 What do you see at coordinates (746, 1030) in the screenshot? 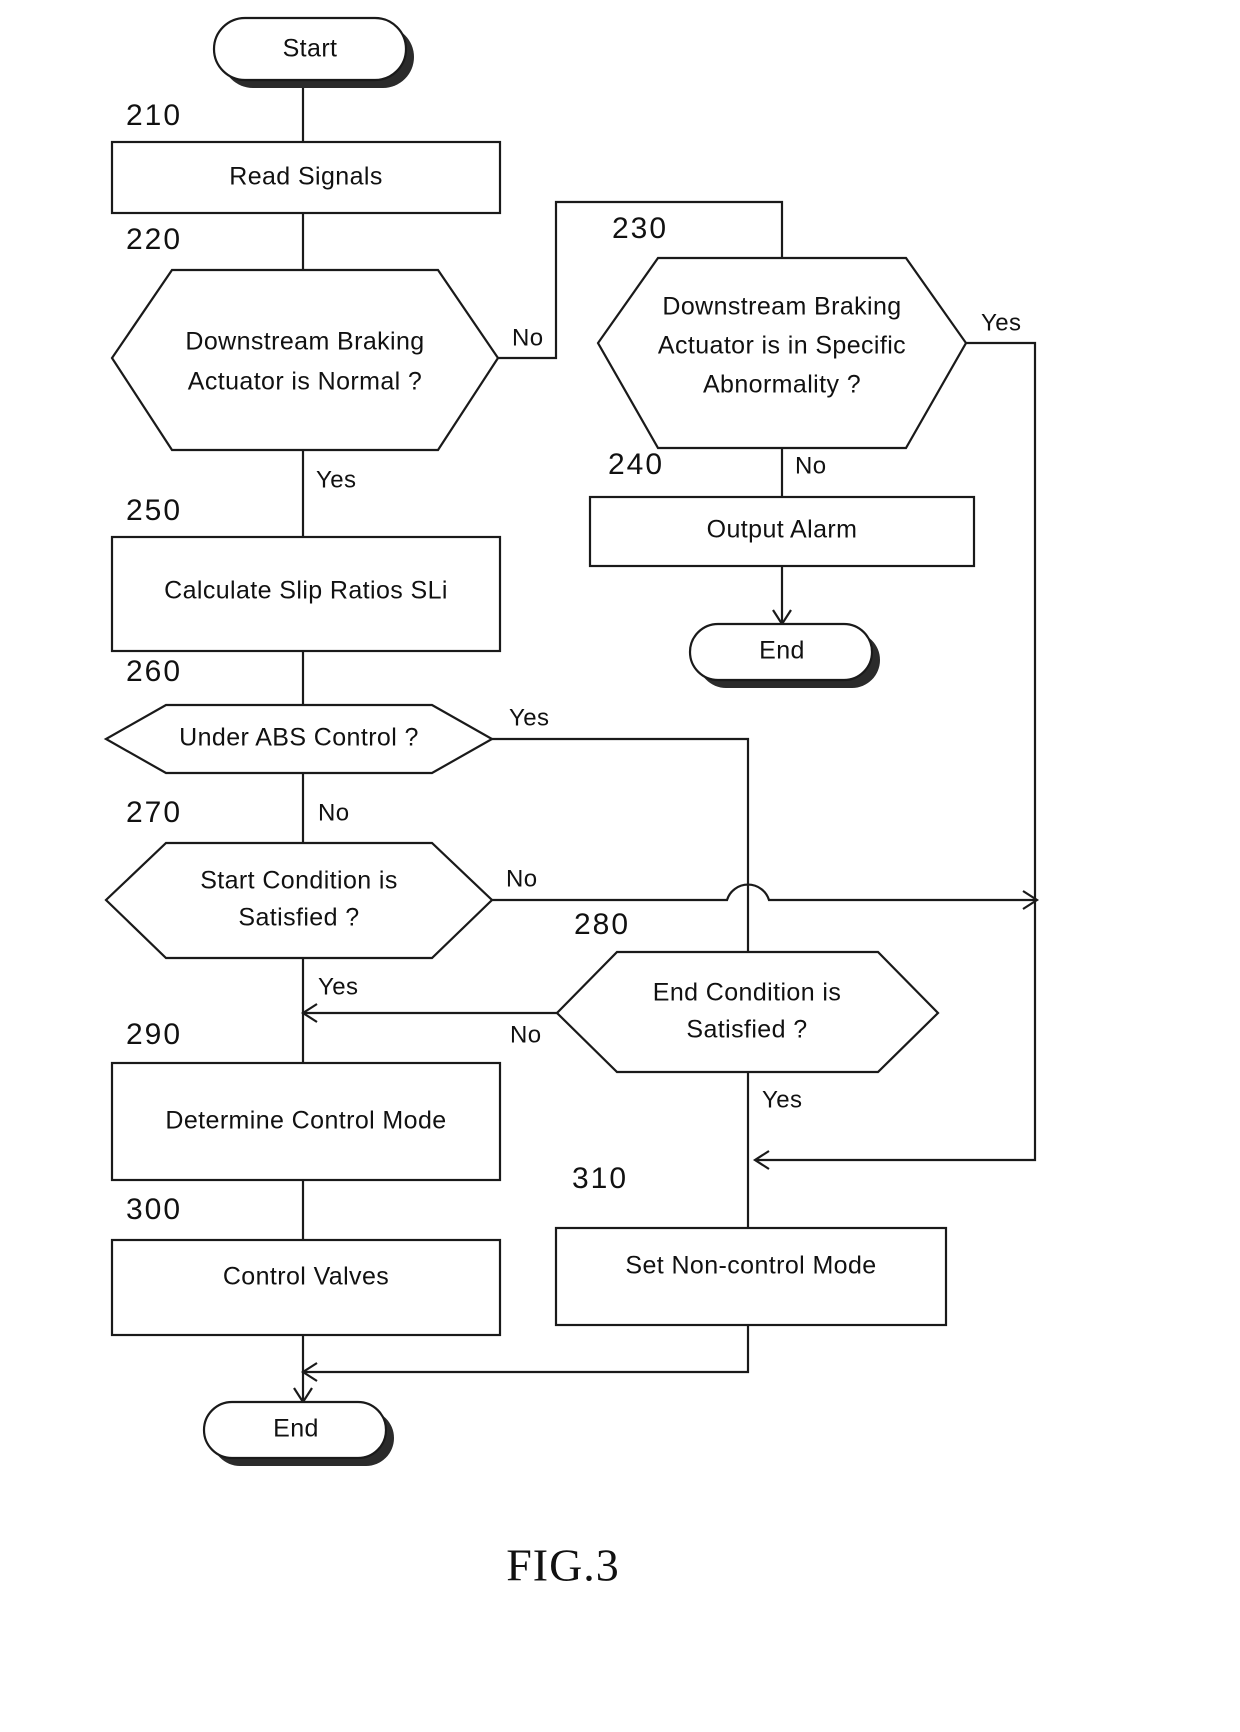
I see `node-280-label-line2: Satisfied ?` at bounding box center [746, 1030].